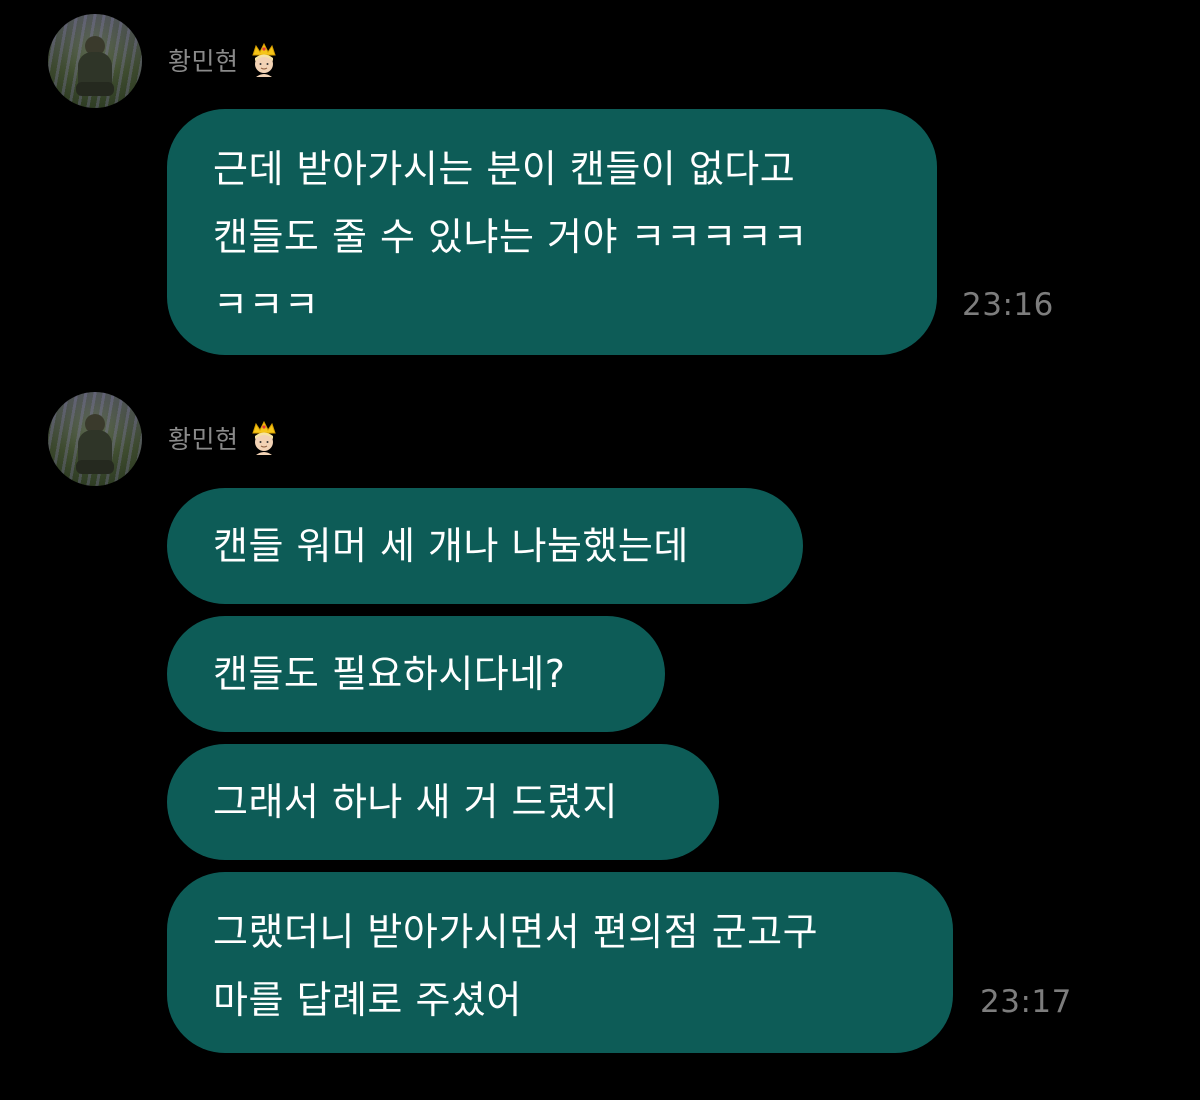 The image size is (1200, 1100). I want to click on message-line: 마를 답례로 주셨어, so click(367, 1000).